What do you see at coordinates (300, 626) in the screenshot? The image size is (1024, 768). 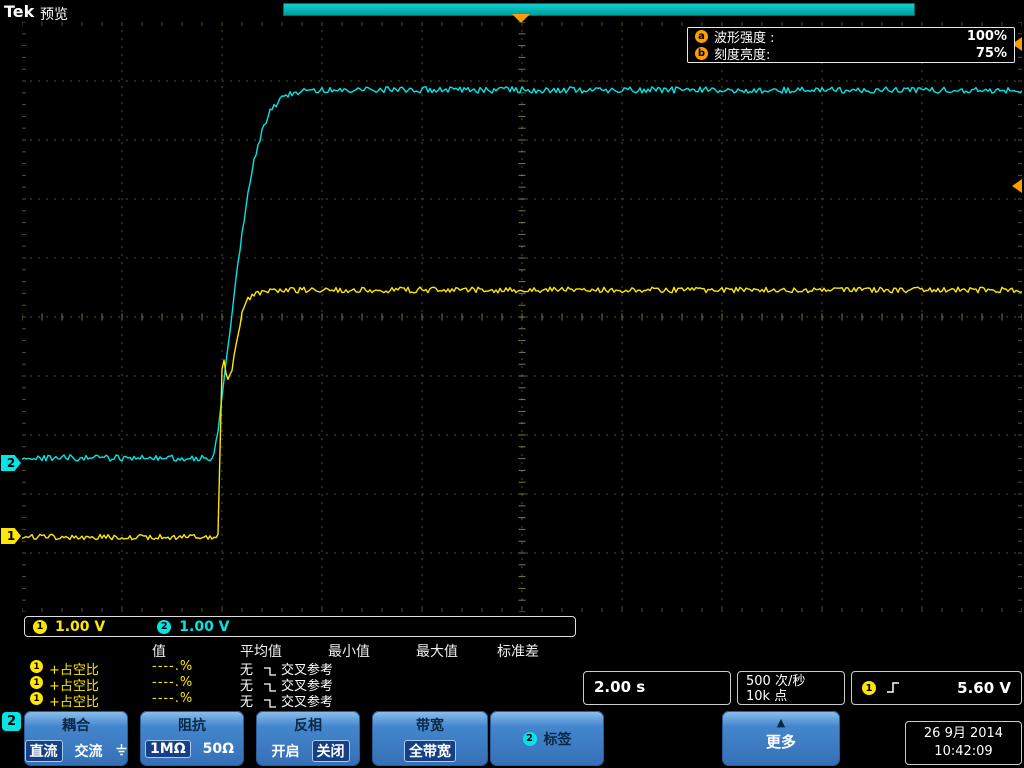 I see `channel-scale-readout: 1 1.00 V 2 1.00 V` at bounding box center [300, 626].